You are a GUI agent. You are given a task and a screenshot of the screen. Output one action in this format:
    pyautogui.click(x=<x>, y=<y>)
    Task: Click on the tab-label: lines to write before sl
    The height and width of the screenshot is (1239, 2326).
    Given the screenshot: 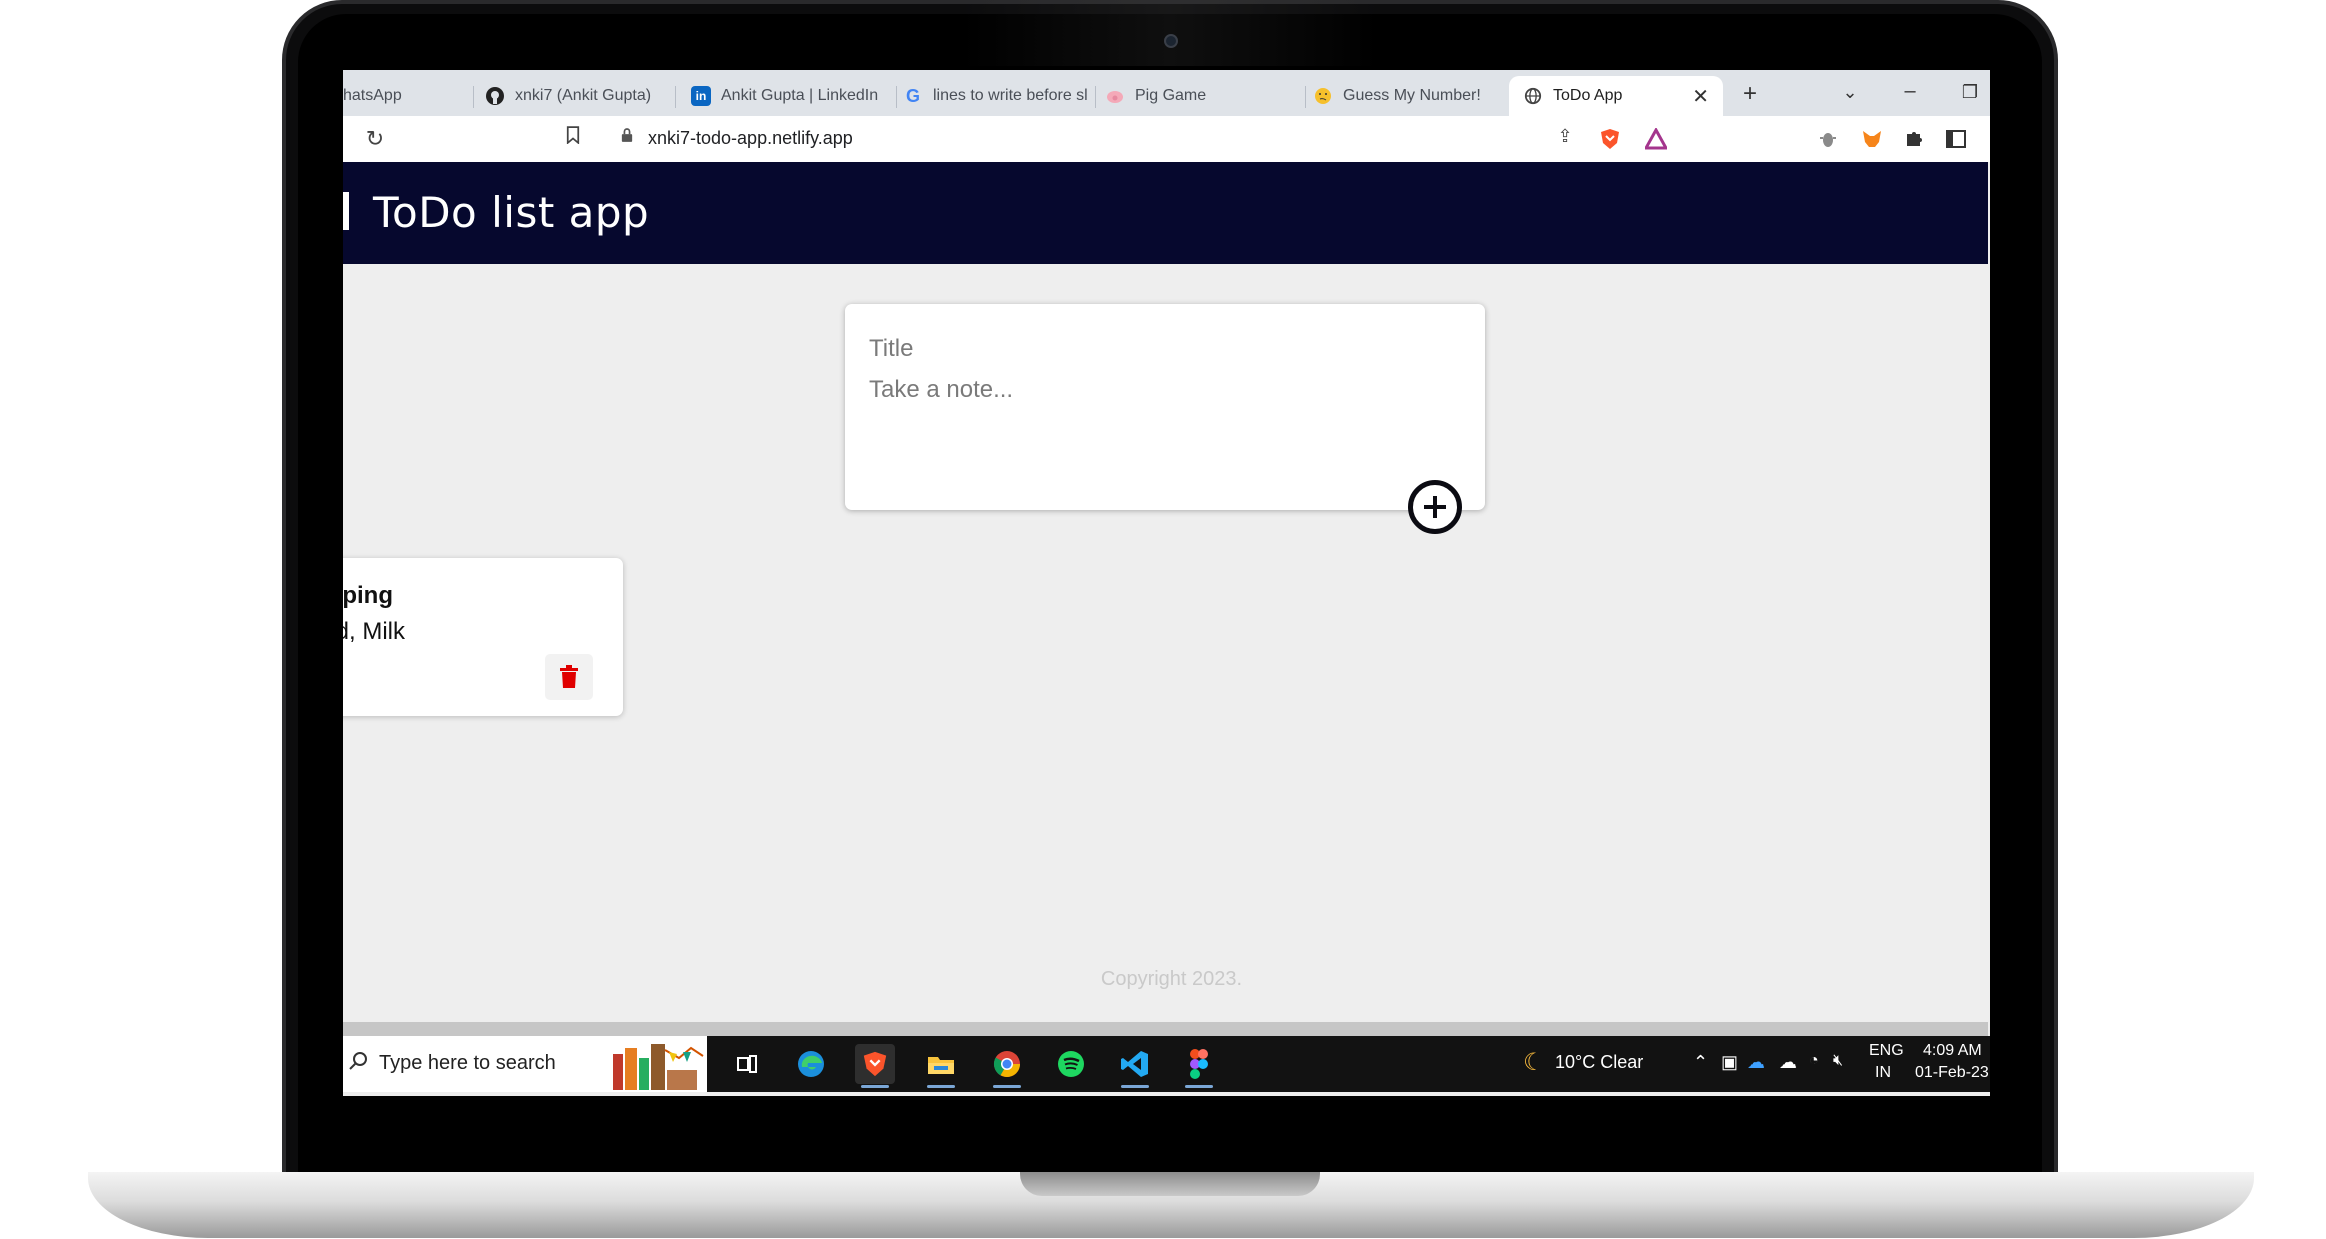 What is the action you would take?
    pyautogui.click(x=1010, y=95)
    